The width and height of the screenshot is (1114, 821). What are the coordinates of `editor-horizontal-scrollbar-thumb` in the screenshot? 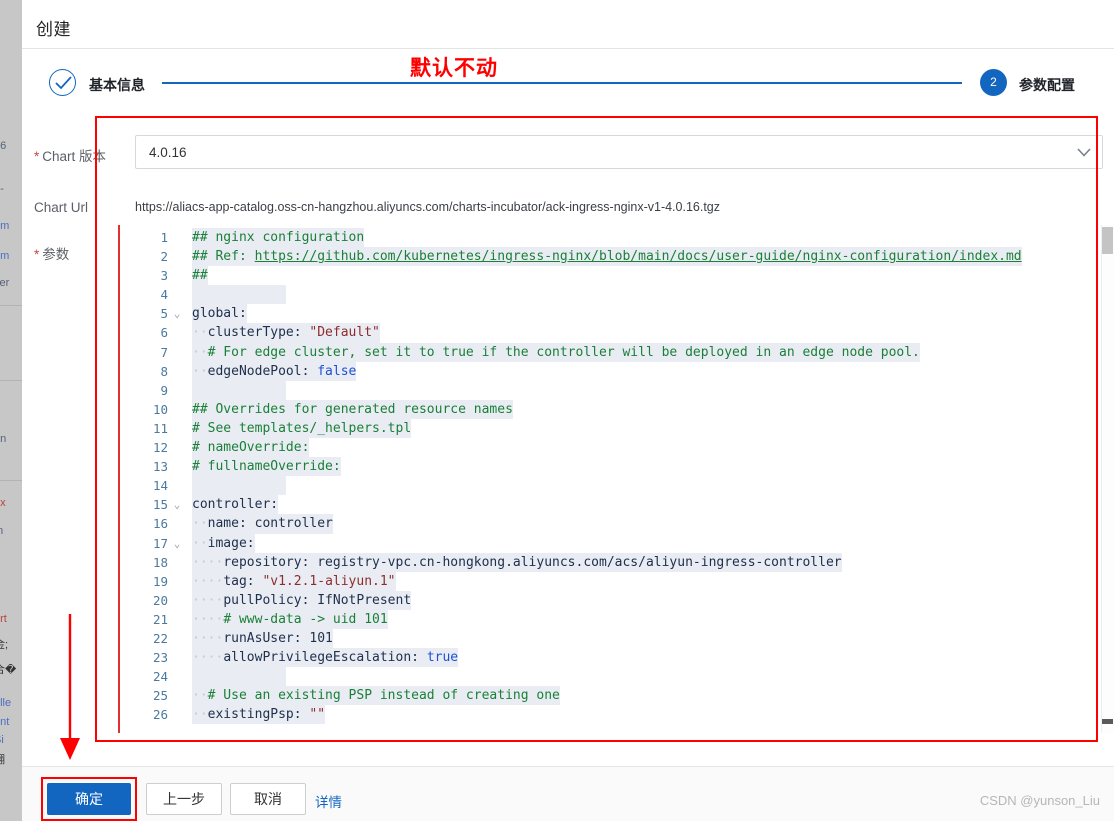 It's located at (1107, 721).